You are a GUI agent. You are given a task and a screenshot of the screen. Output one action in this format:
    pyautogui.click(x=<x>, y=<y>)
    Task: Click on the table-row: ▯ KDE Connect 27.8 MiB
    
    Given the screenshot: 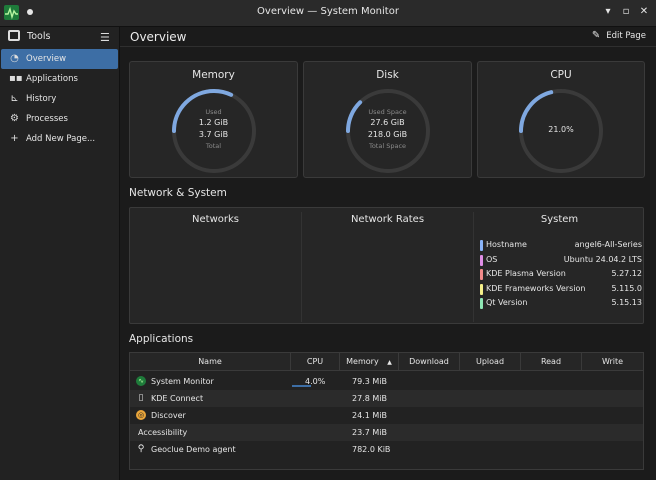 What is the action you would take?
    pyautogui.click(x=386, y=398)
    